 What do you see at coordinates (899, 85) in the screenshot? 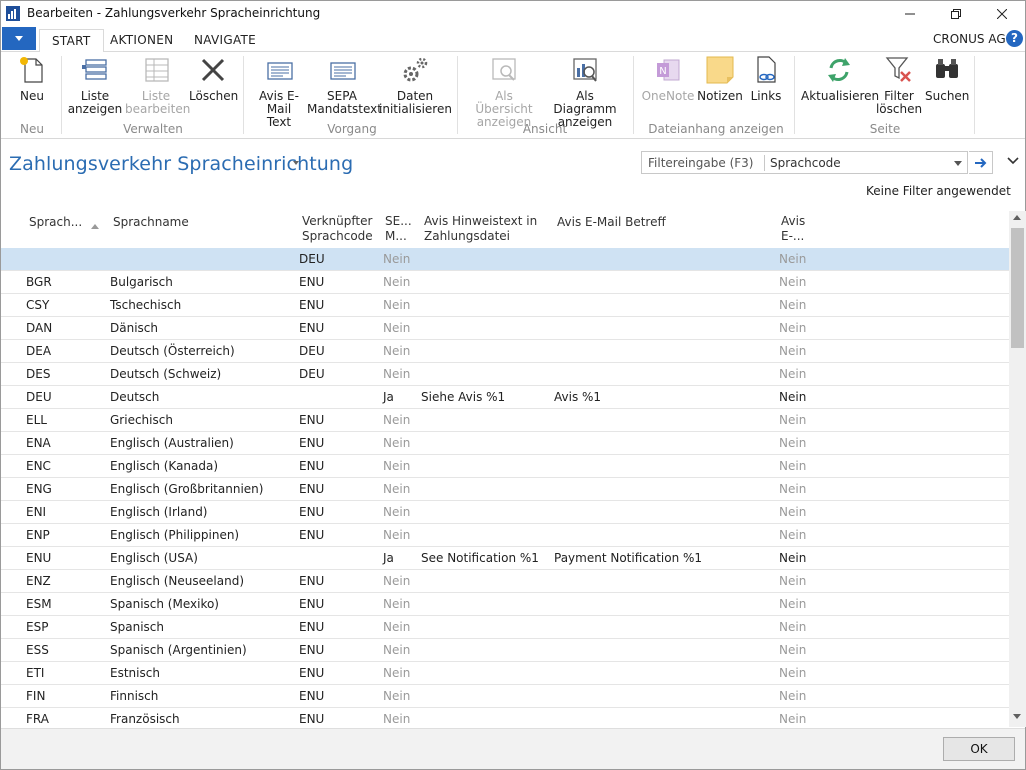
I see `clear-filter-button: Filter löschen` at bounding box center [899, 85].